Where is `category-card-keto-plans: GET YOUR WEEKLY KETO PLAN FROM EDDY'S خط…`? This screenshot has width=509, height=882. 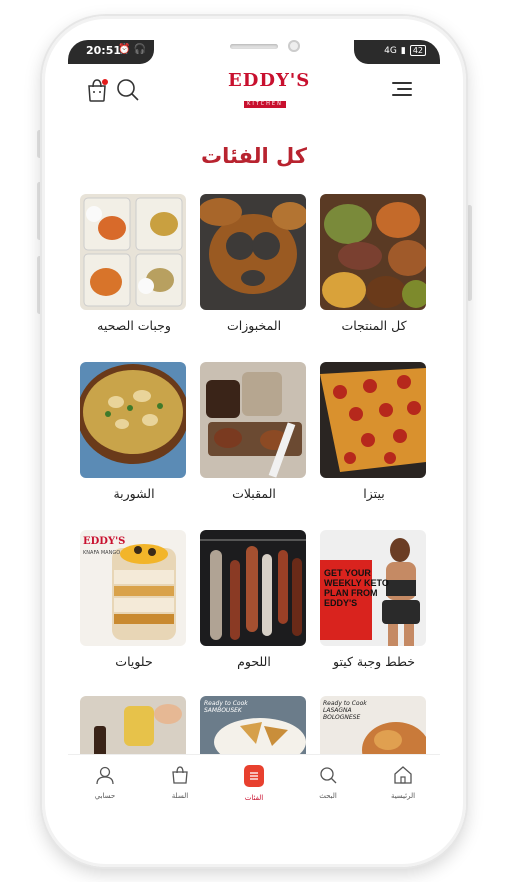 category-card-keto-plans: GET YOUR WEEKLY KETO PLAN FROM EDDY'S خط… is located at coordinates (374, 605).